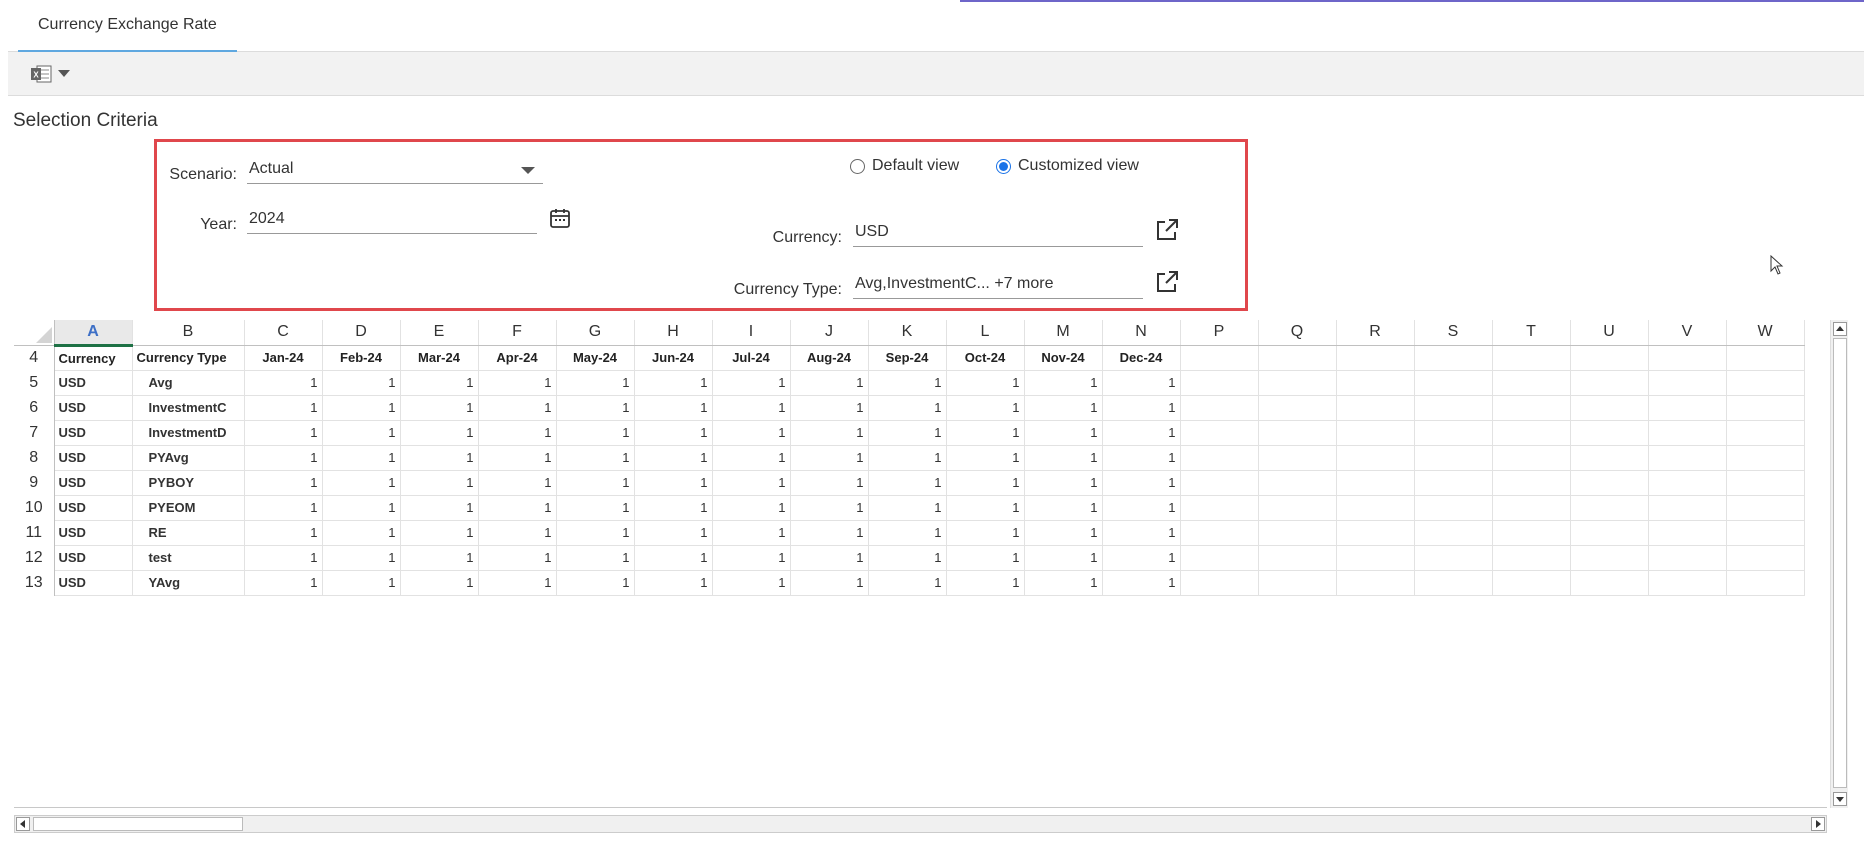  What do you see at coordinates (439, 357) in the screenshot?
I see `header-cell: Mar-24` at bounding box center [439, 357].